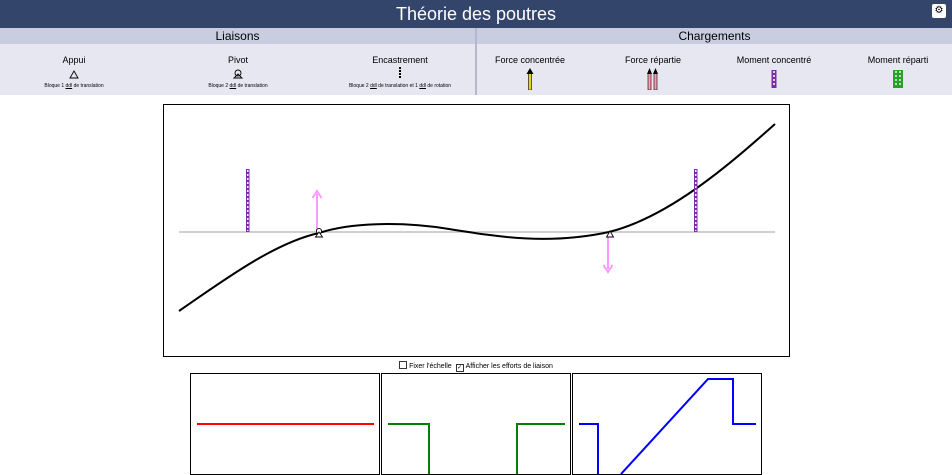 The width and height of the screenshot is (952, 475). I want to click on distributed-moment-icon, so click(898, 81).